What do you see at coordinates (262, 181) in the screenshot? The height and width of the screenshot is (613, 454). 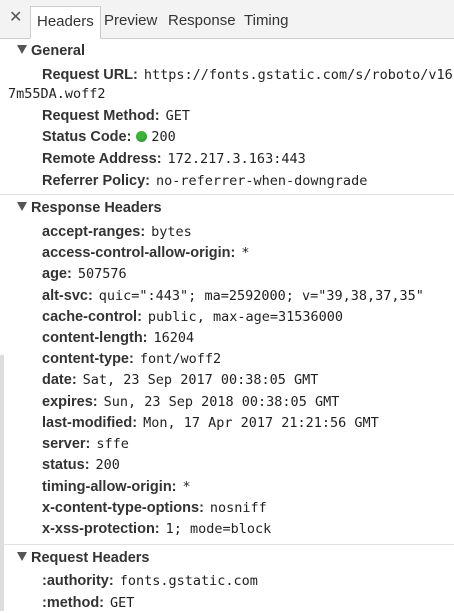 I see `header-value: no-referrer-when-downgrade` at bounding box center [262, 181].